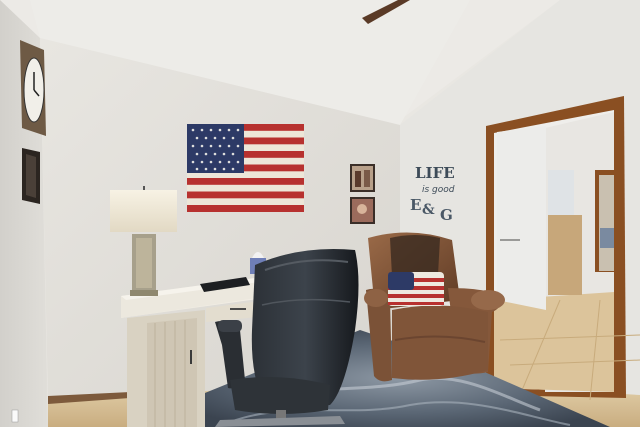  Describe the element at coordinates (362, 210) in the screenshot. I see `photo-frame-bottom` at that location.